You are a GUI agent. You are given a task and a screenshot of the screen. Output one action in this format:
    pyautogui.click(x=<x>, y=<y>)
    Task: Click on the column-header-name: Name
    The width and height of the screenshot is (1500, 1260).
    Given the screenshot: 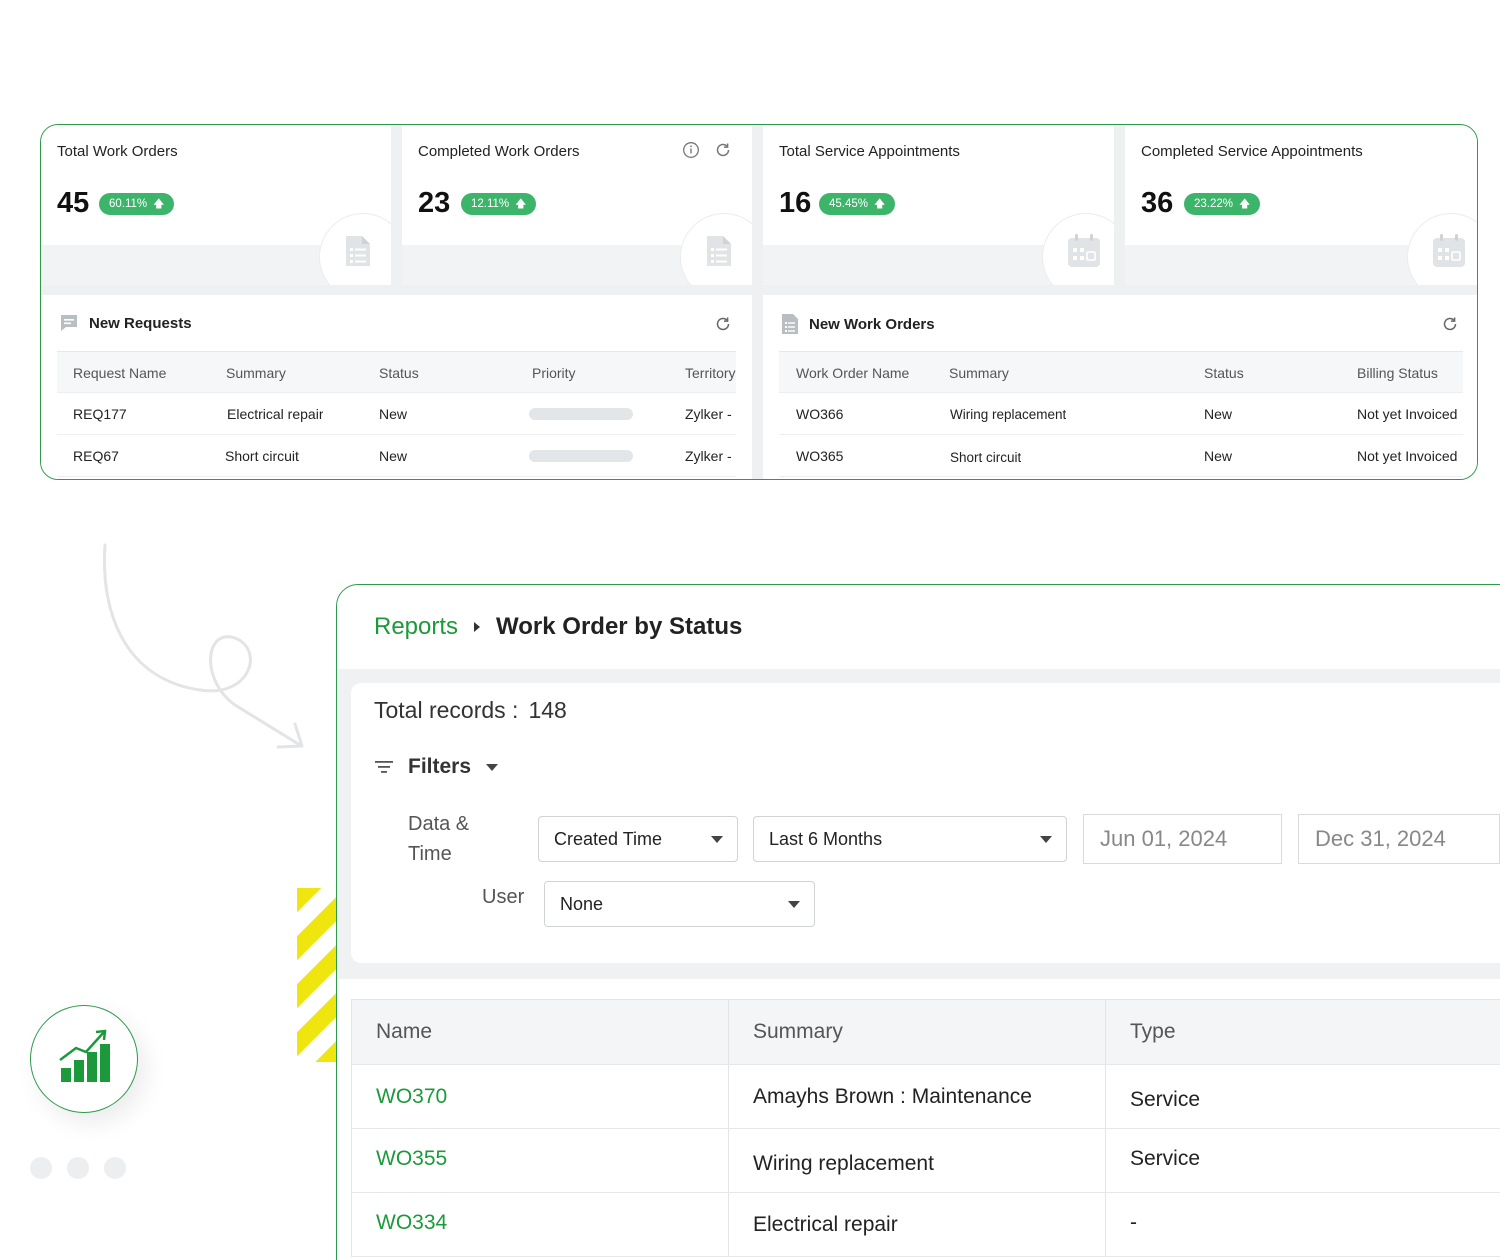 What is the action you would take?
    pyautogui.click(x=540, y=1032)
    